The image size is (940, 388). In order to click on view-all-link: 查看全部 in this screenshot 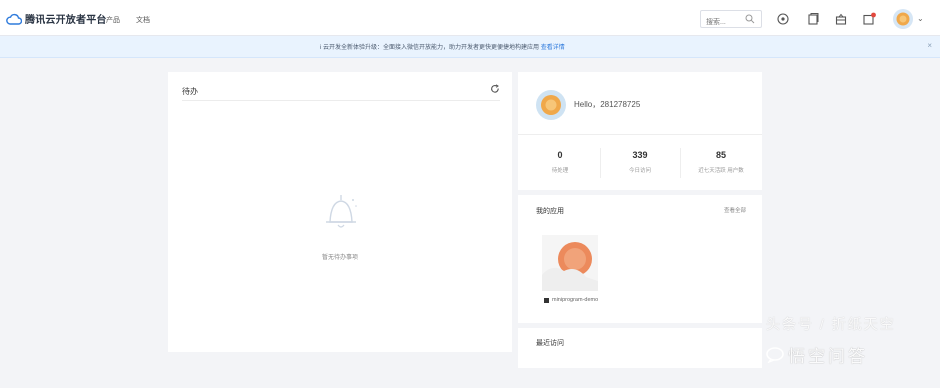, I will do `click(735, 210)`.